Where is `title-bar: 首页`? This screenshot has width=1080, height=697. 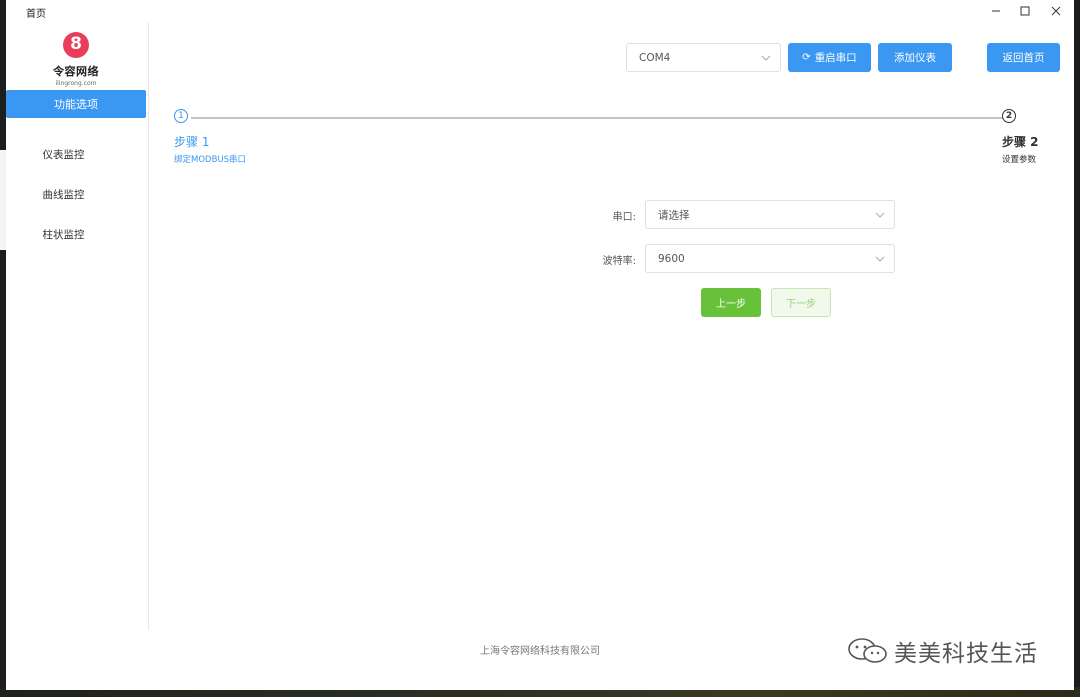
title-bar: 首页 is located at coordinates (540, 11).